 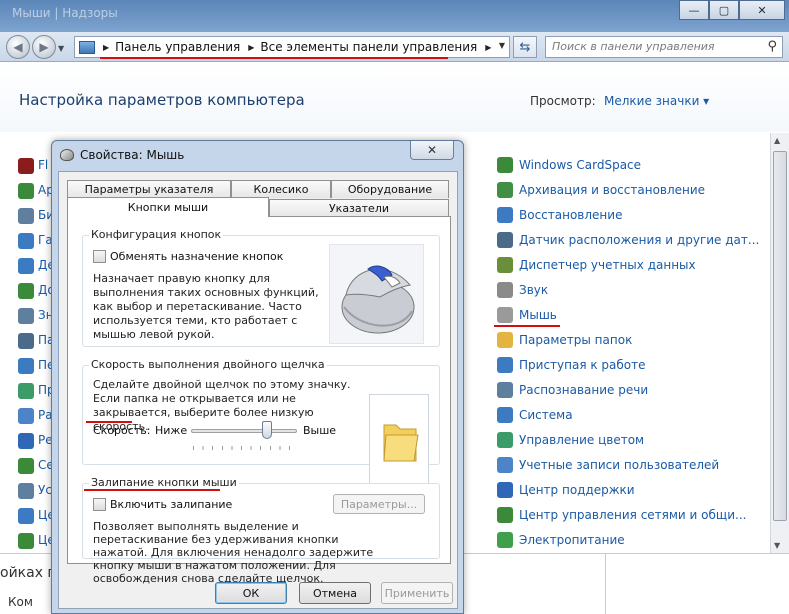 I want to click on item-label: Распознавание речи, so click(x=583, y=390).